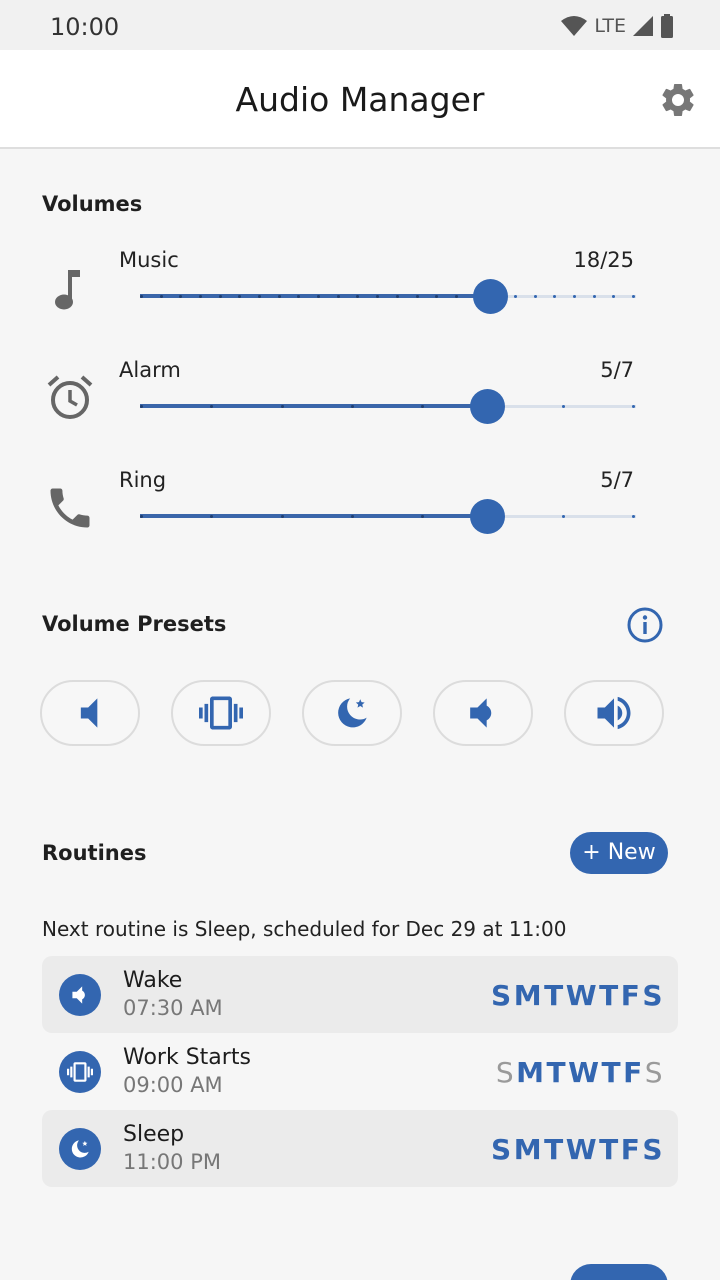 The height and width of the screenshot is (1280, 720). What do you see at coordinates (70, 397) in the screenshot?
I see `alarm-clock-icon` at bounding box center [70, 397].